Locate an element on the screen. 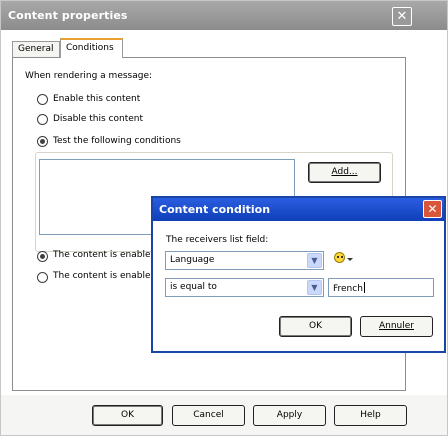  dialog-ok-button: OK is located at coordinates (315, 326).